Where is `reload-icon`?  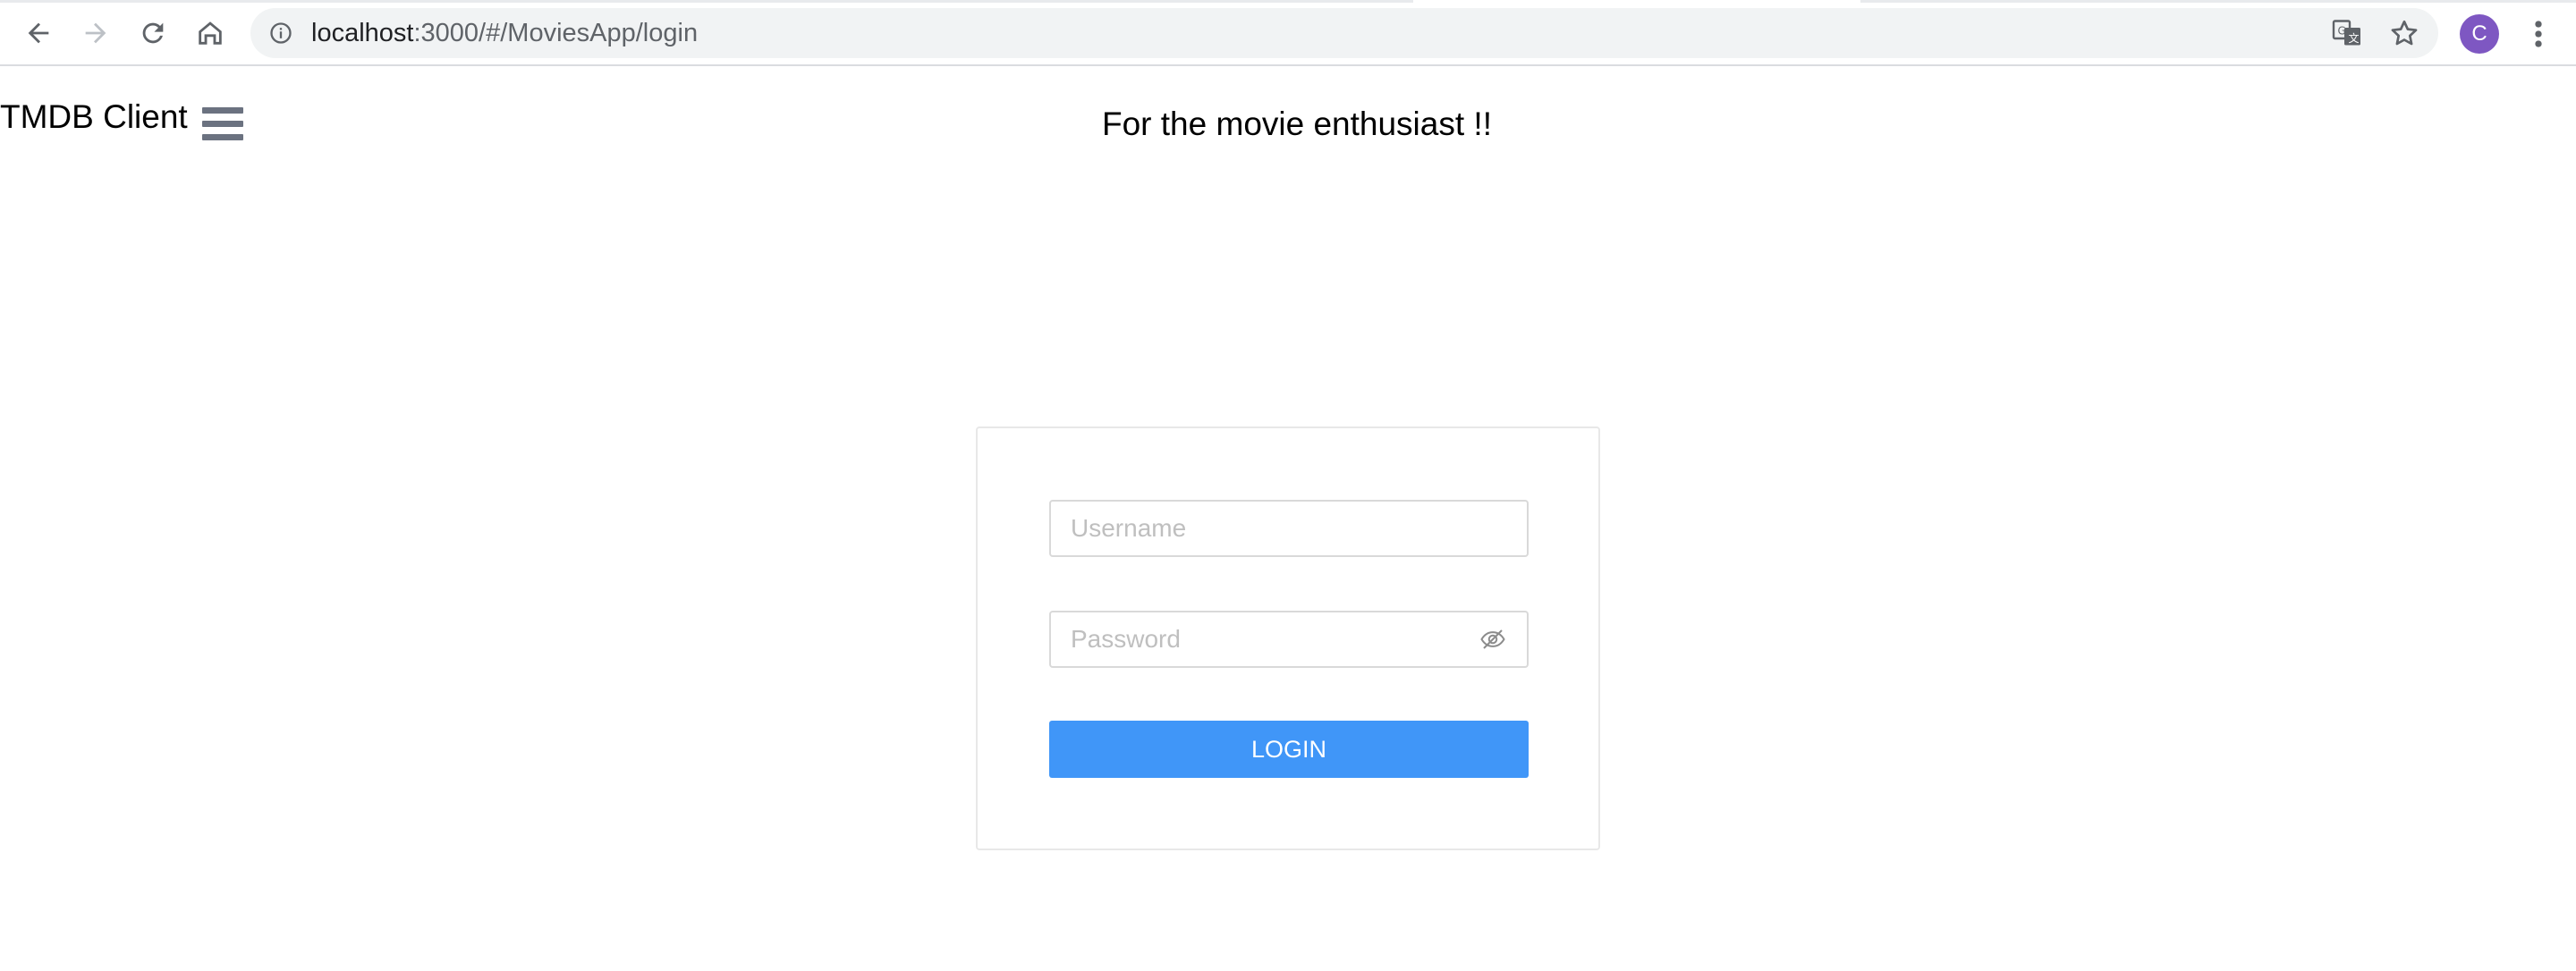 reload-icon is located at coordinates (153, 33).